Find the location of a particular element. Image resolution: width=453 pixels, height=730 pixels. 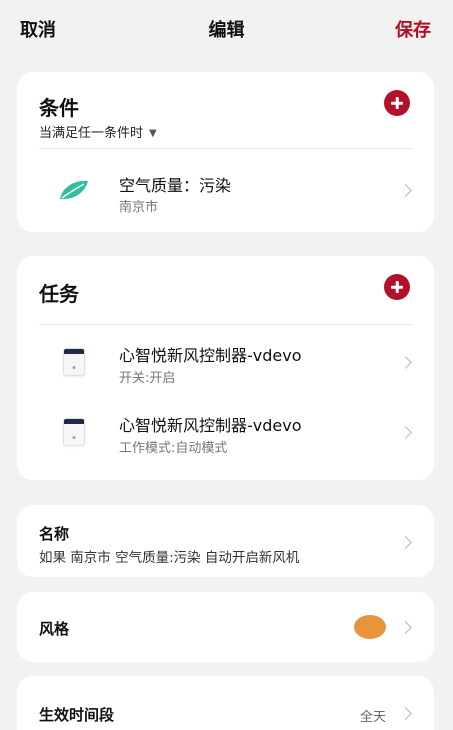

chevron-down-icon: ▼ is located at coordinates (153, 133).